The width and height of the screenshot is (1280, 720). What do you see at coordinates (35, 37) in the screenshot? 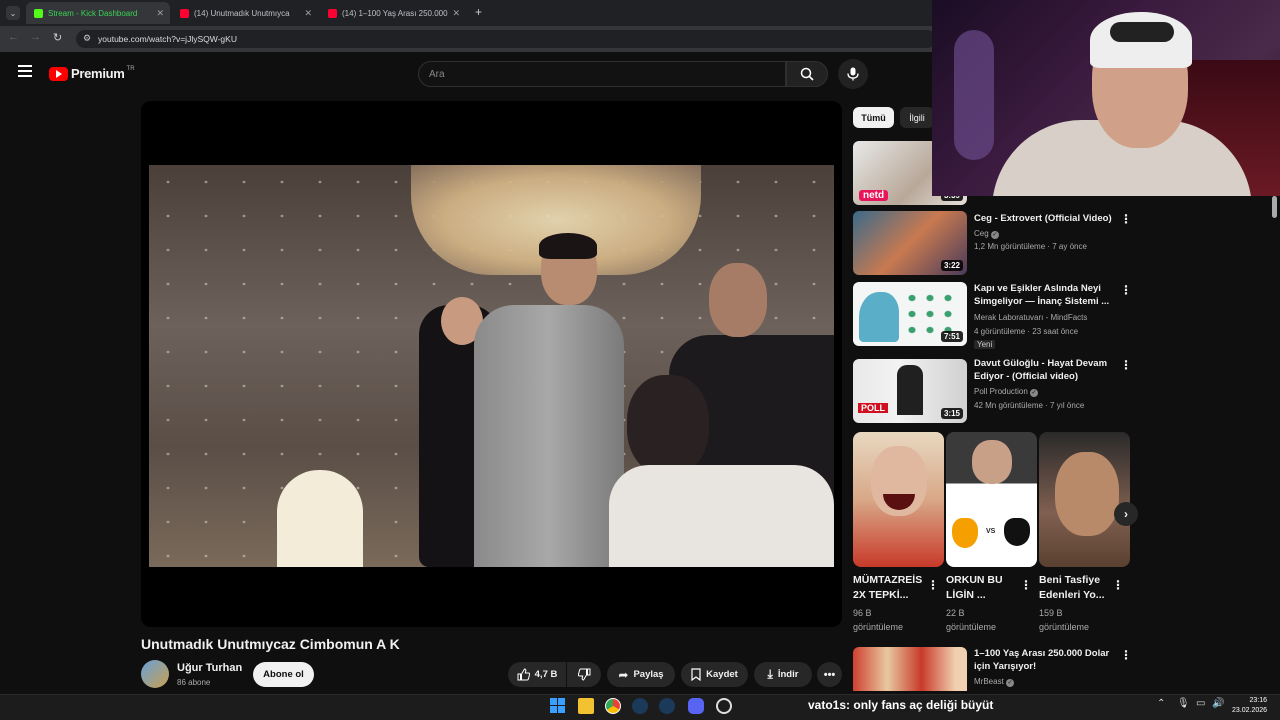
I see `forward-icon: →` at bounding box center [35, 37].